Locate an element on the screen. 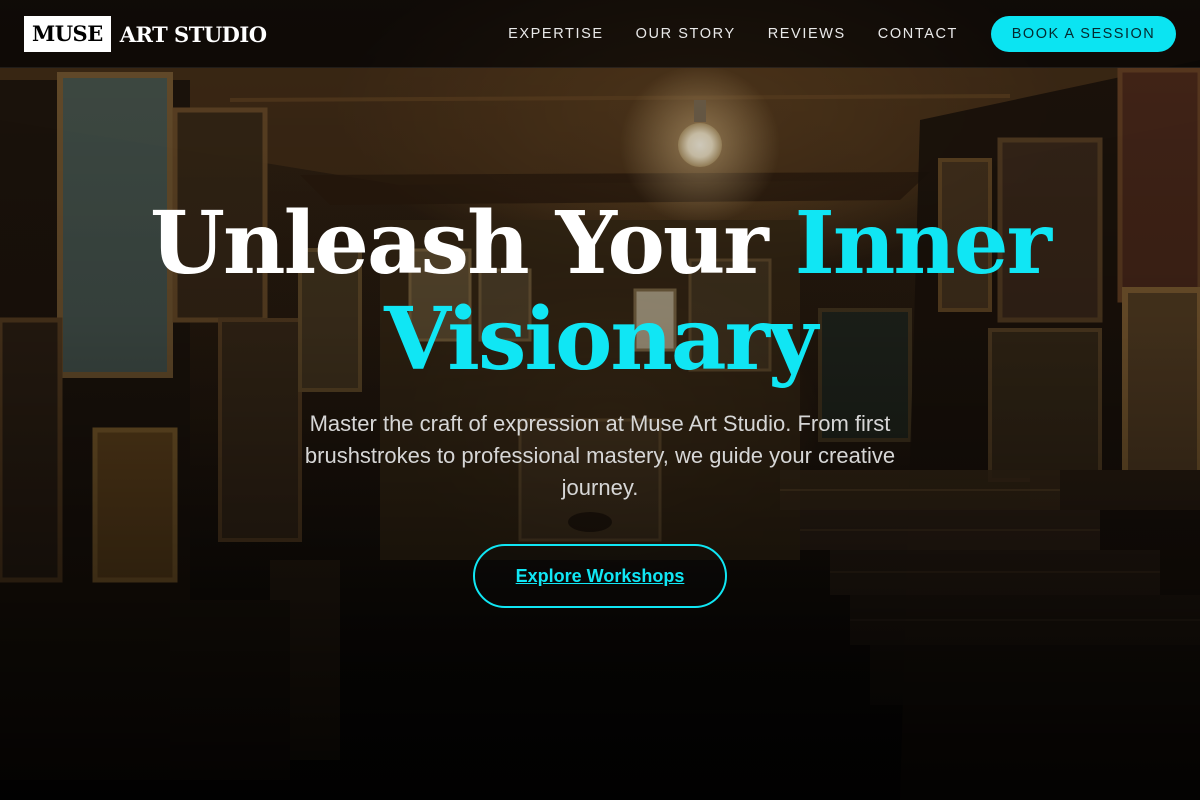 The height and width of the screenshot is (800, 1200). headline-cyan-part-1: Inner is located at coordinates (923, 243).